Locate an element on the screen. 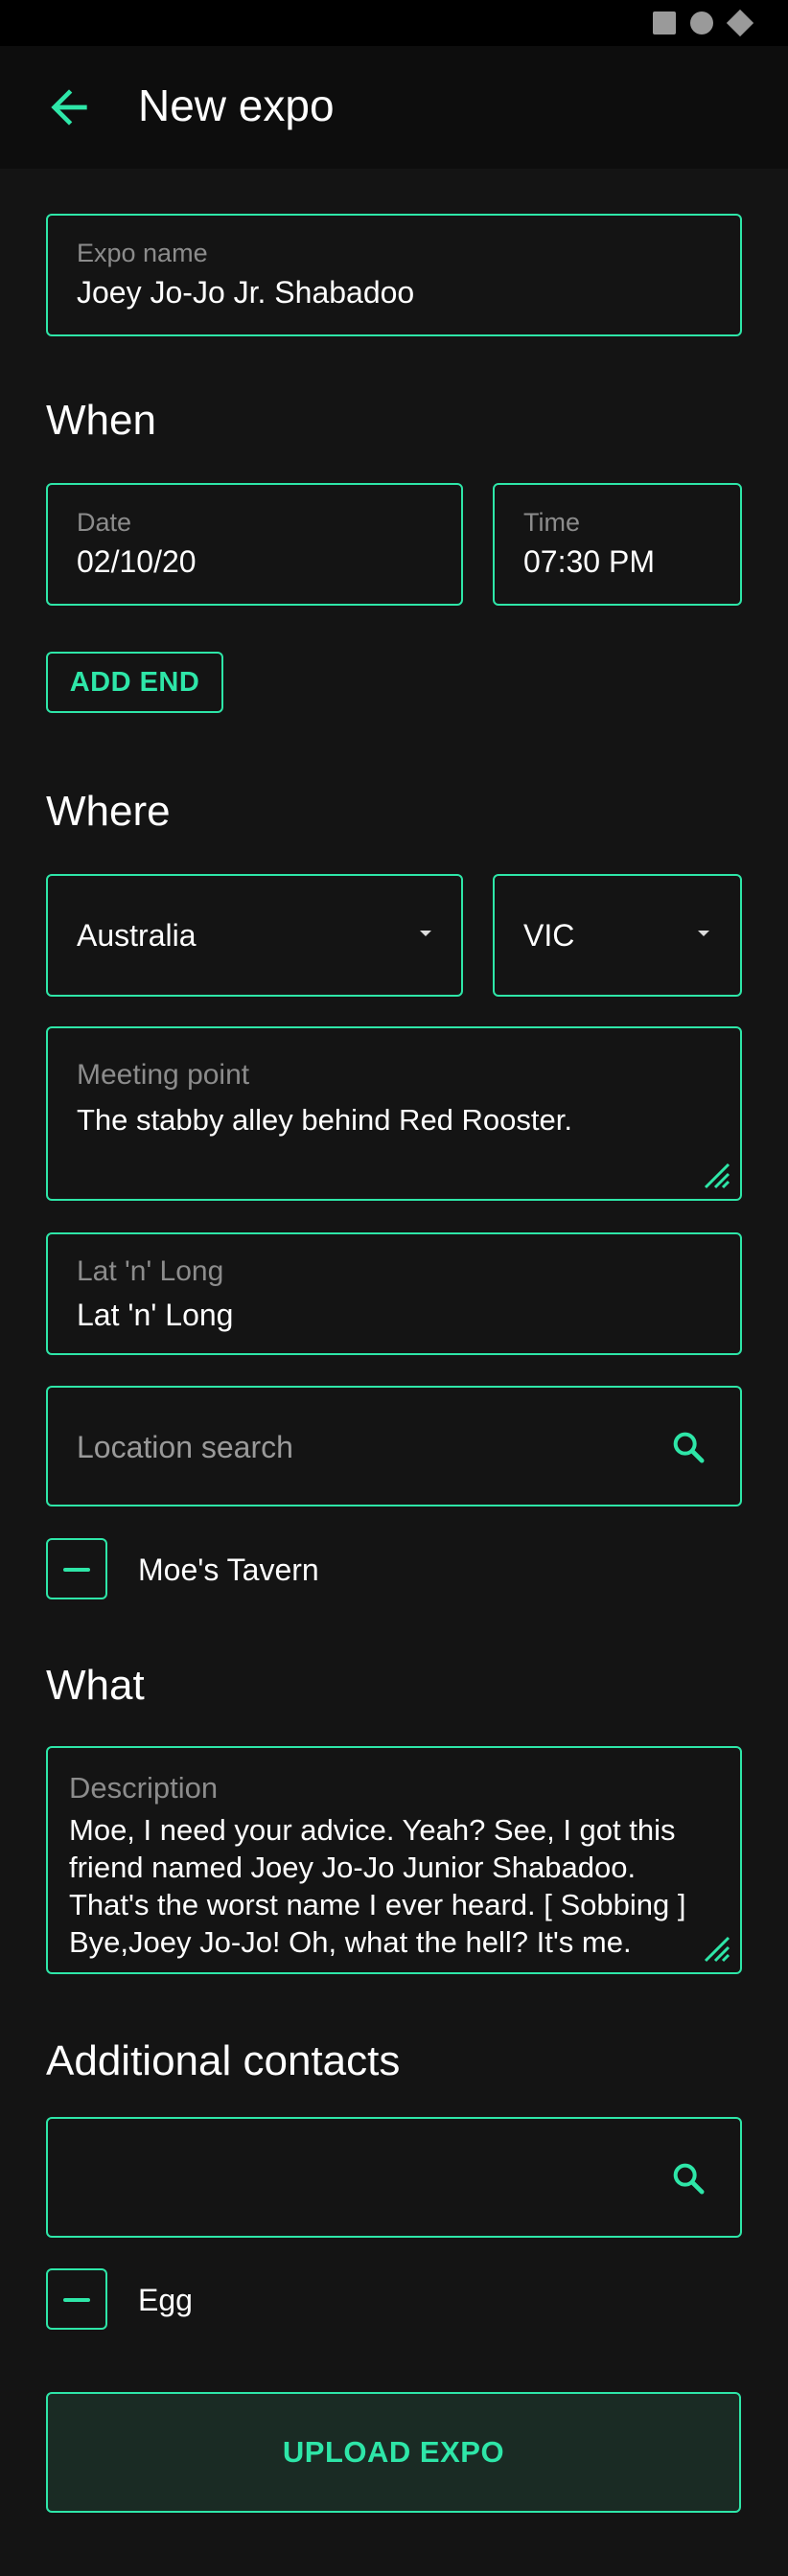 Image resolution: width=788 pixels, height=2576 pixels. date-field: Date 02/10/20 is located at coordinates (255, 544).